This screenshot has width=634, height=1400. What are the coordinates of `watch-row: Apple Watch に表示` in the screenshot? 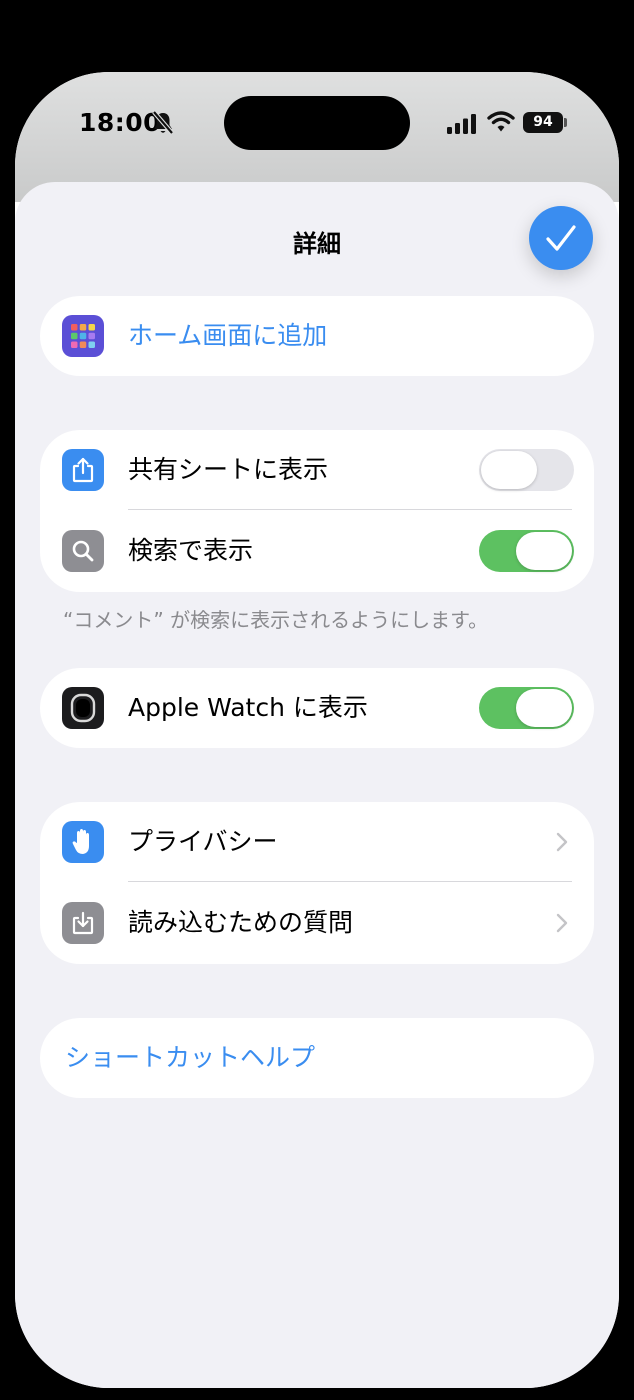 It's located at (317, 708).